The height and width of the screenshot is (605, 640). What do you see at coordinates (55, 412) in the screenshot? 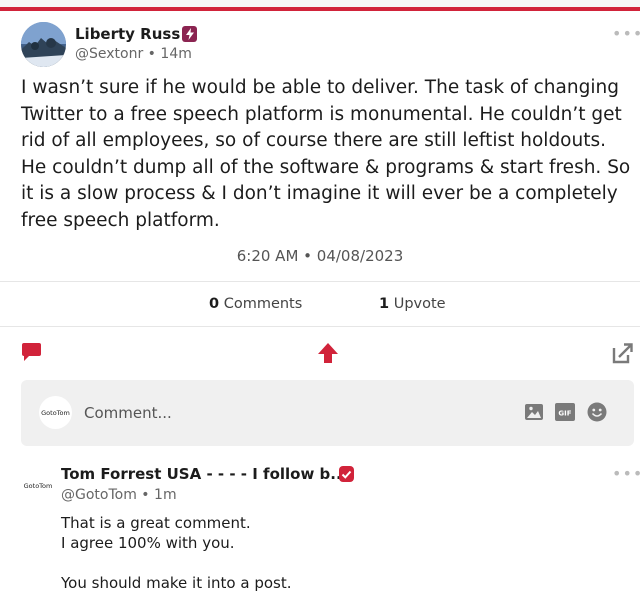
I see `composer-avatar: GotoTom` at bounding box center [55, 412].